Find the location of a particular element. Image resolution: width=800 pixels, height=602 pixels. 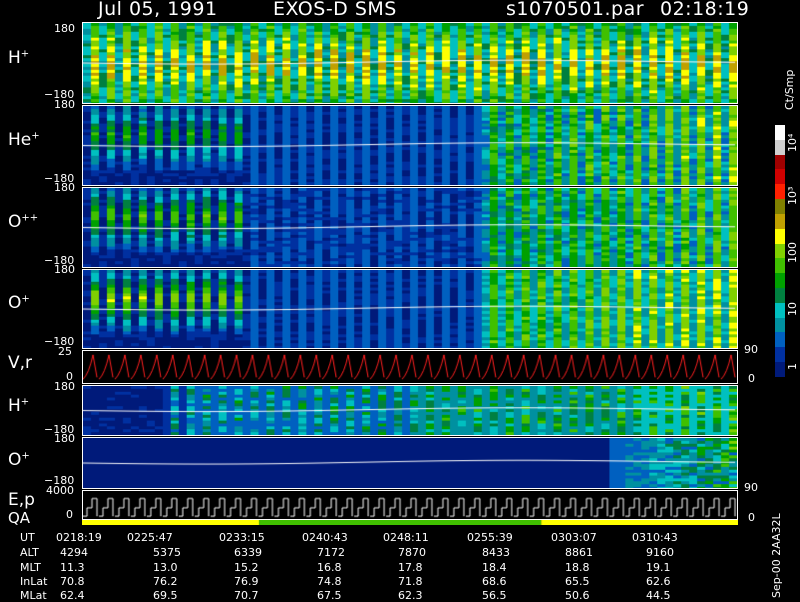

spectrogram-h-plus is located at coordinates (410, 63).